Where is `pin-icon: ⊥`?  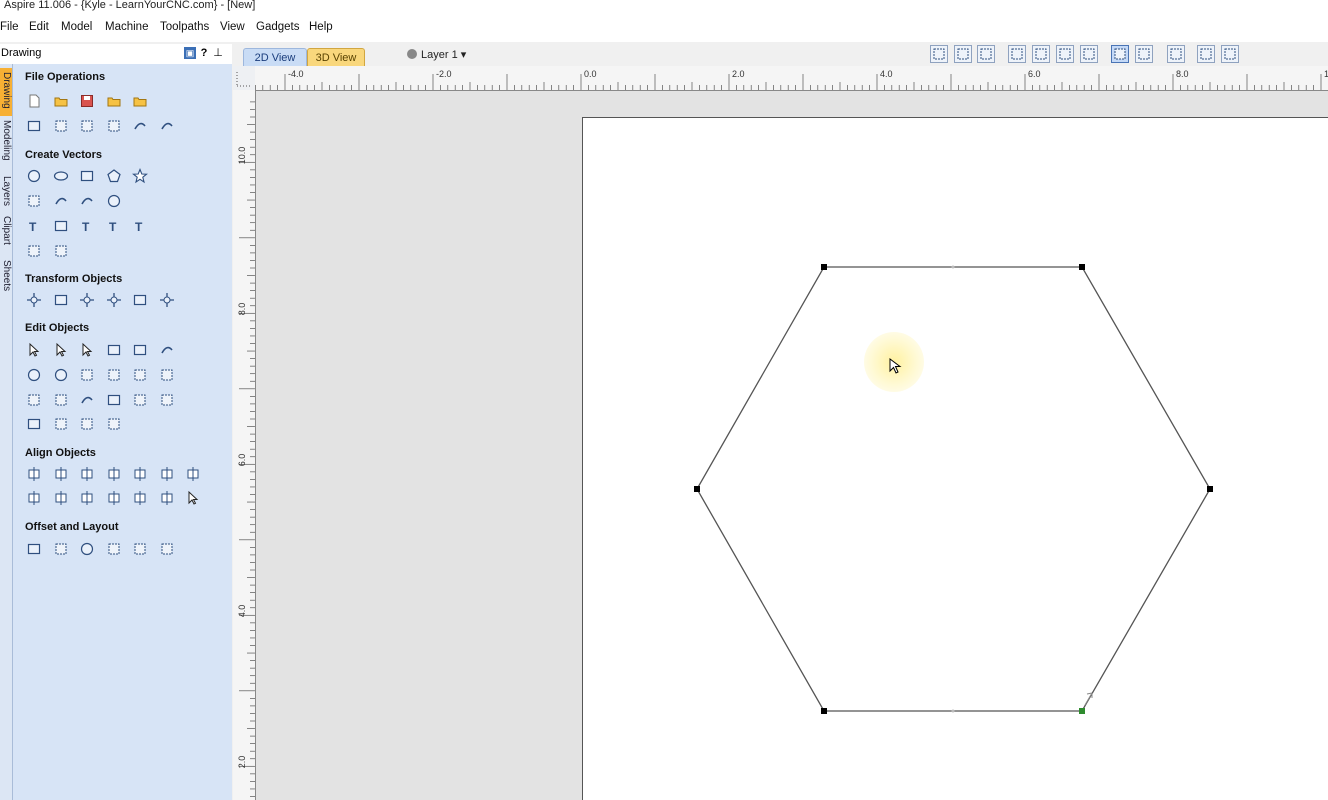
pin-icon: ⊥ is located at coordinates (218, 53).